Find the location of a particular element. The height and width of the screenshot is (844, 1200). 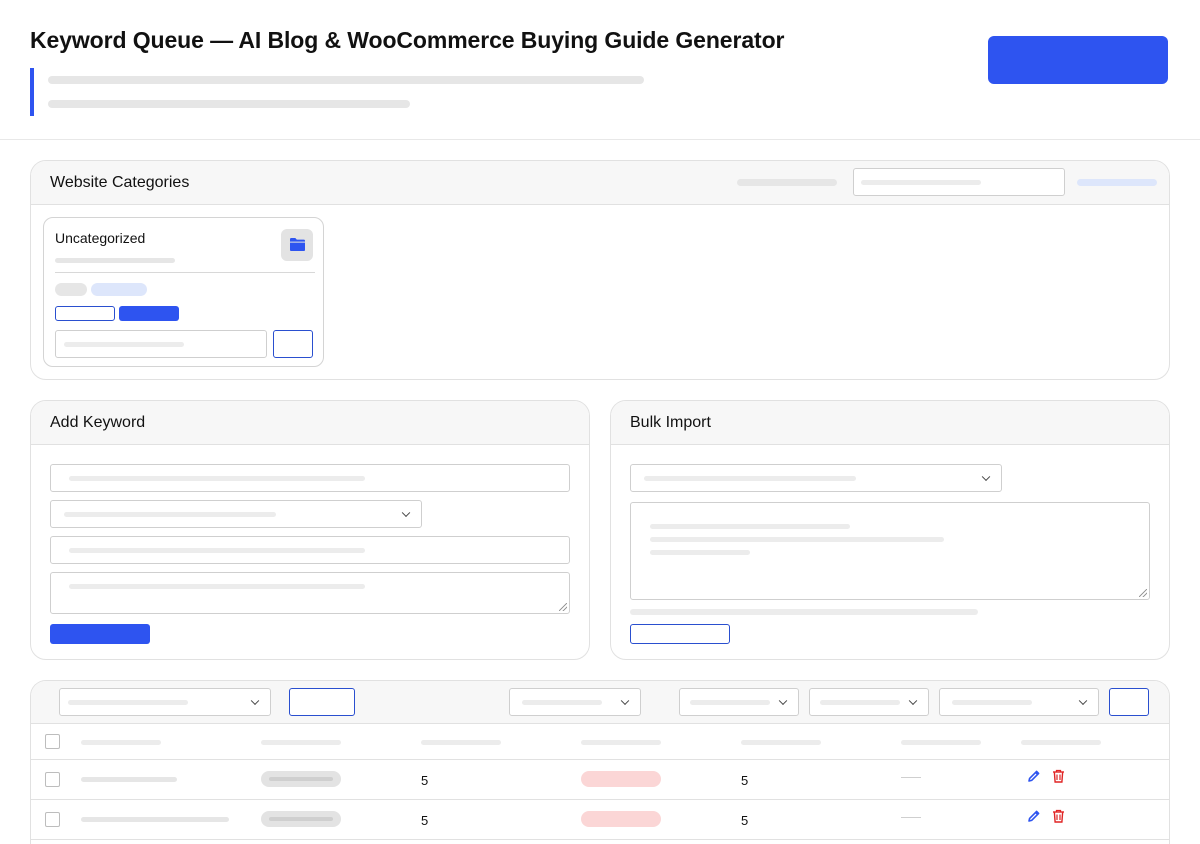

bulk-keywords-textarea is located at coordinates (890, 551).